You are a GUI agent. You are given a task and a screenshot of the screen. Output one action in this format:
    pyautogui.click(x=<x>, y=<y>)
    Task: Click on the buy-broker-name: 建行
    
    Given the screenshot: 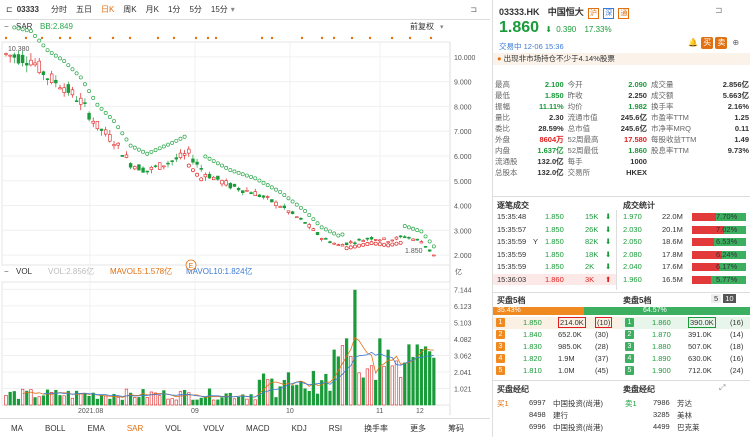 What is the action you would take?
    pyautogui.click(x=560, y=415)
    